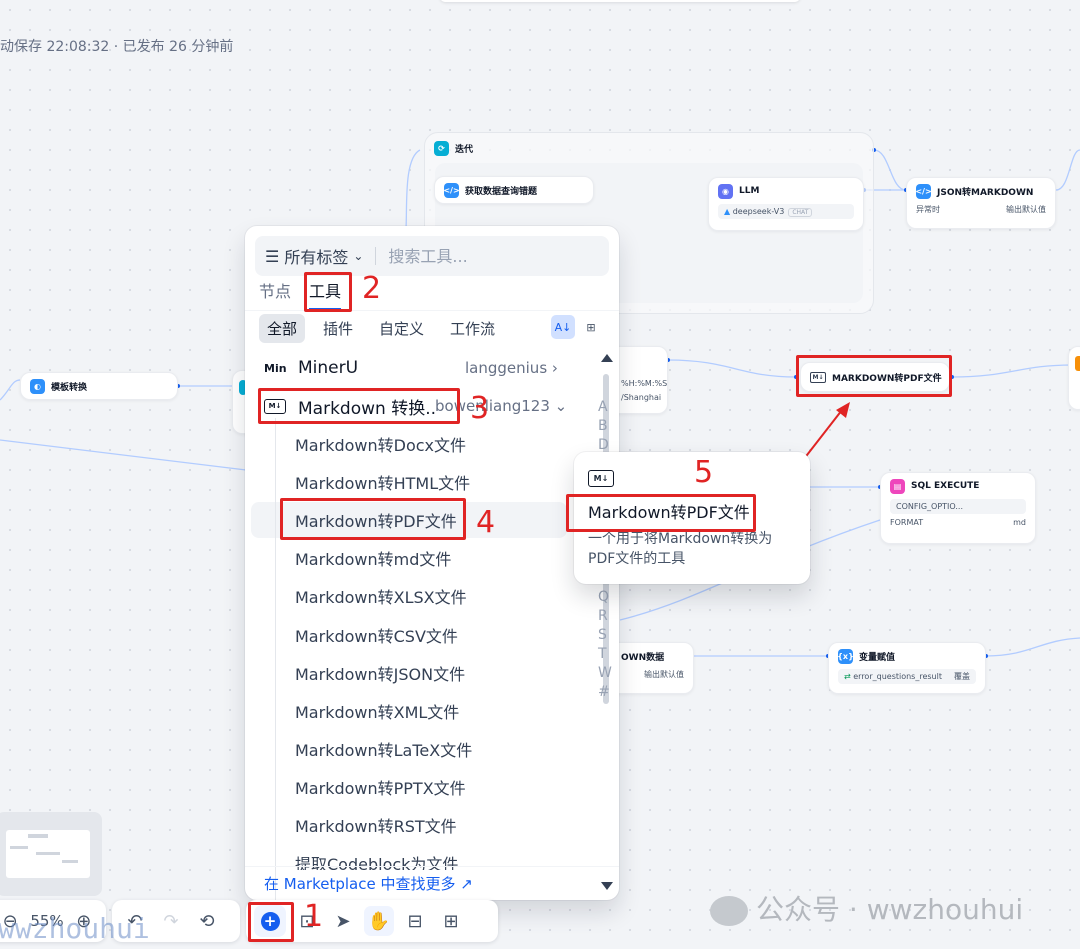 This screenshot has width=1080, height=949. I want to click on chevron-down-icon: ⌄, so click(561, 406).